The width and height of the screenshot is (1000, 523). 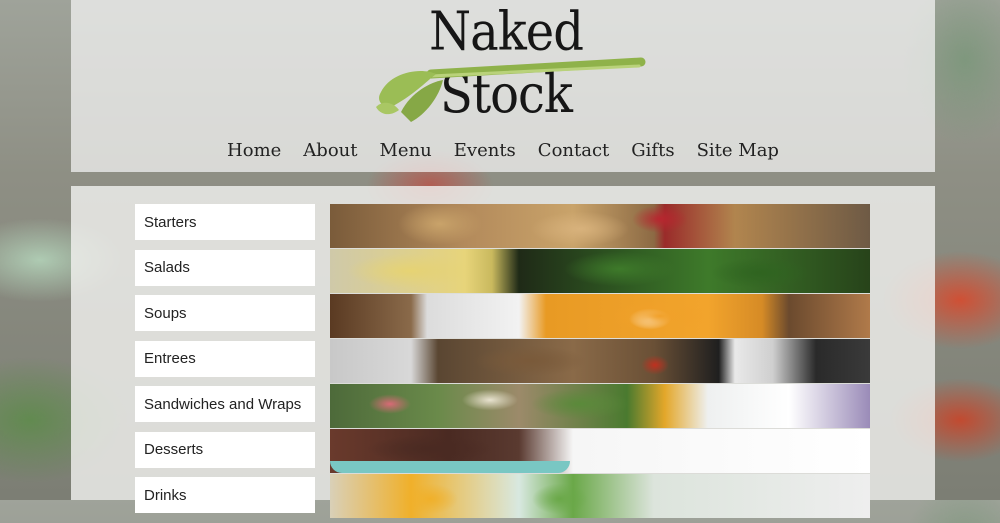 I want to click on nav-site-map: Site Map, so click(x=738, y=150).